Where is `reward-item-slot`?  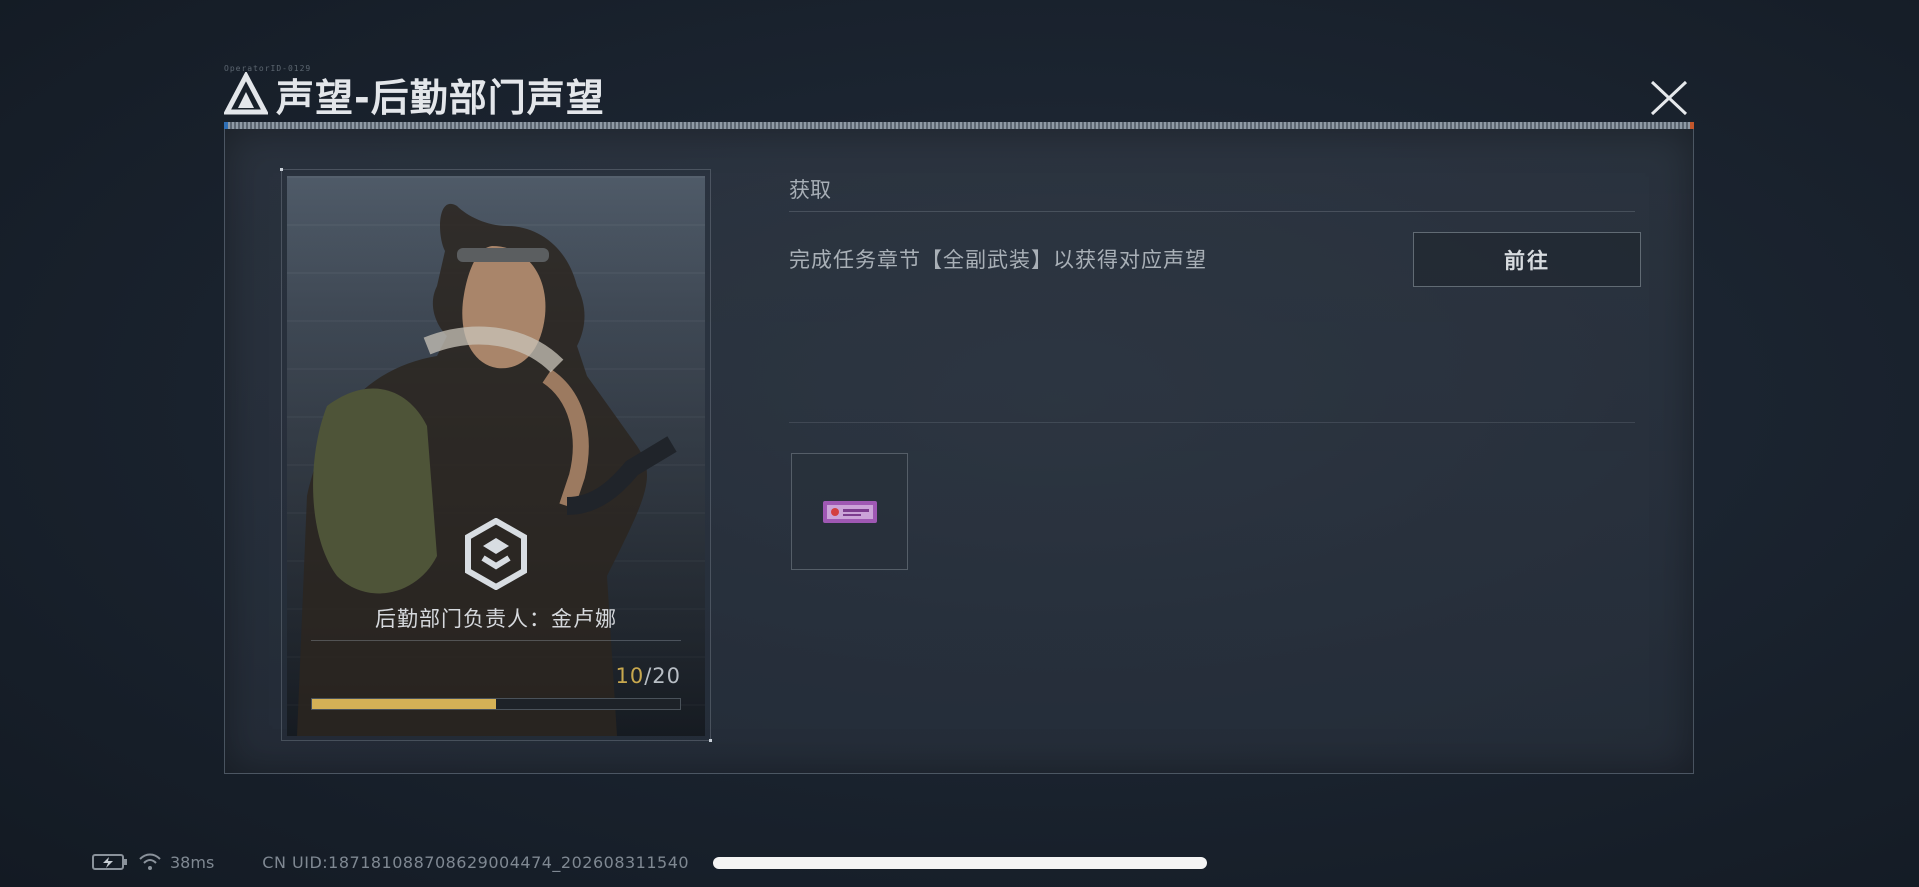 reward-item-slot is located at coordinates (849, 511).